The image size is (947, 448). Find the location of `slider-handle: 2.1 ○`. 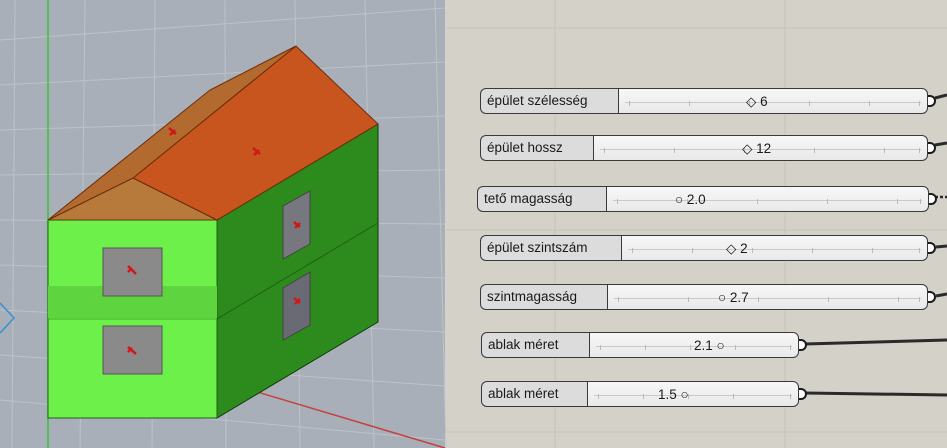

slider-handle: 2.1 ○ is located at coordinates (709, 346).